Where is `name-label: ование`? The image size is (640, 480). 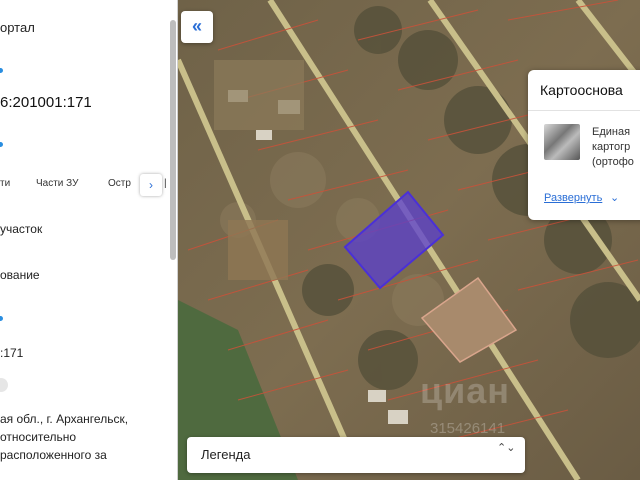 name-label: ование is located at coordinates (20, 275).